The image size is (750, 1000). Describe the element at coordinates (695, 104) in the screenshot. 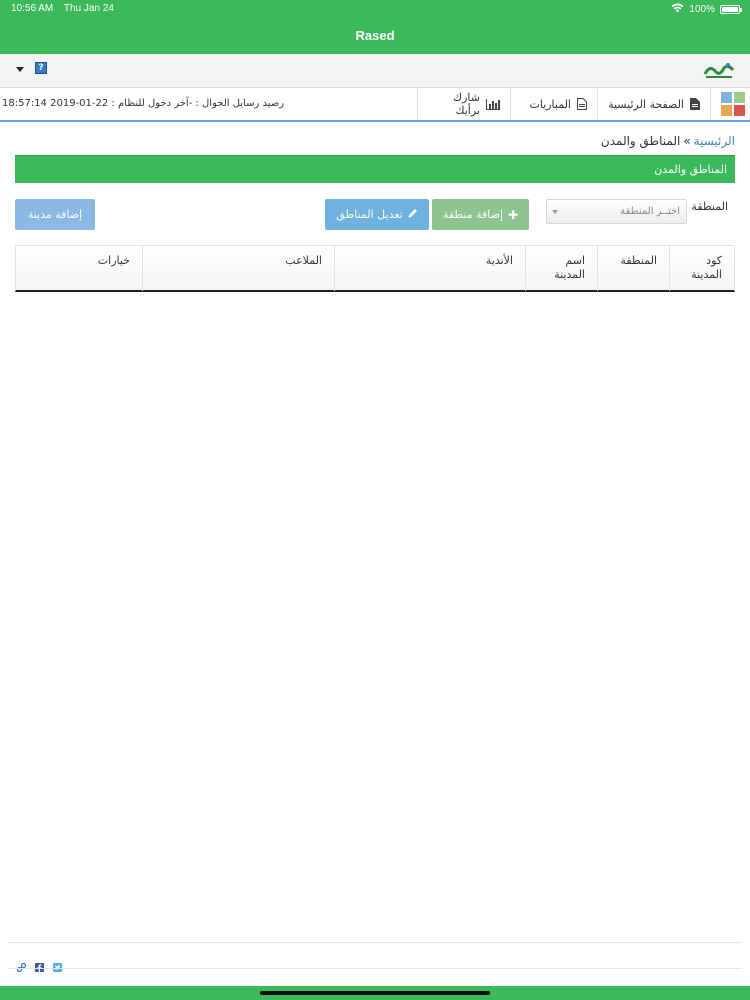

I see `document-icon` at that location.